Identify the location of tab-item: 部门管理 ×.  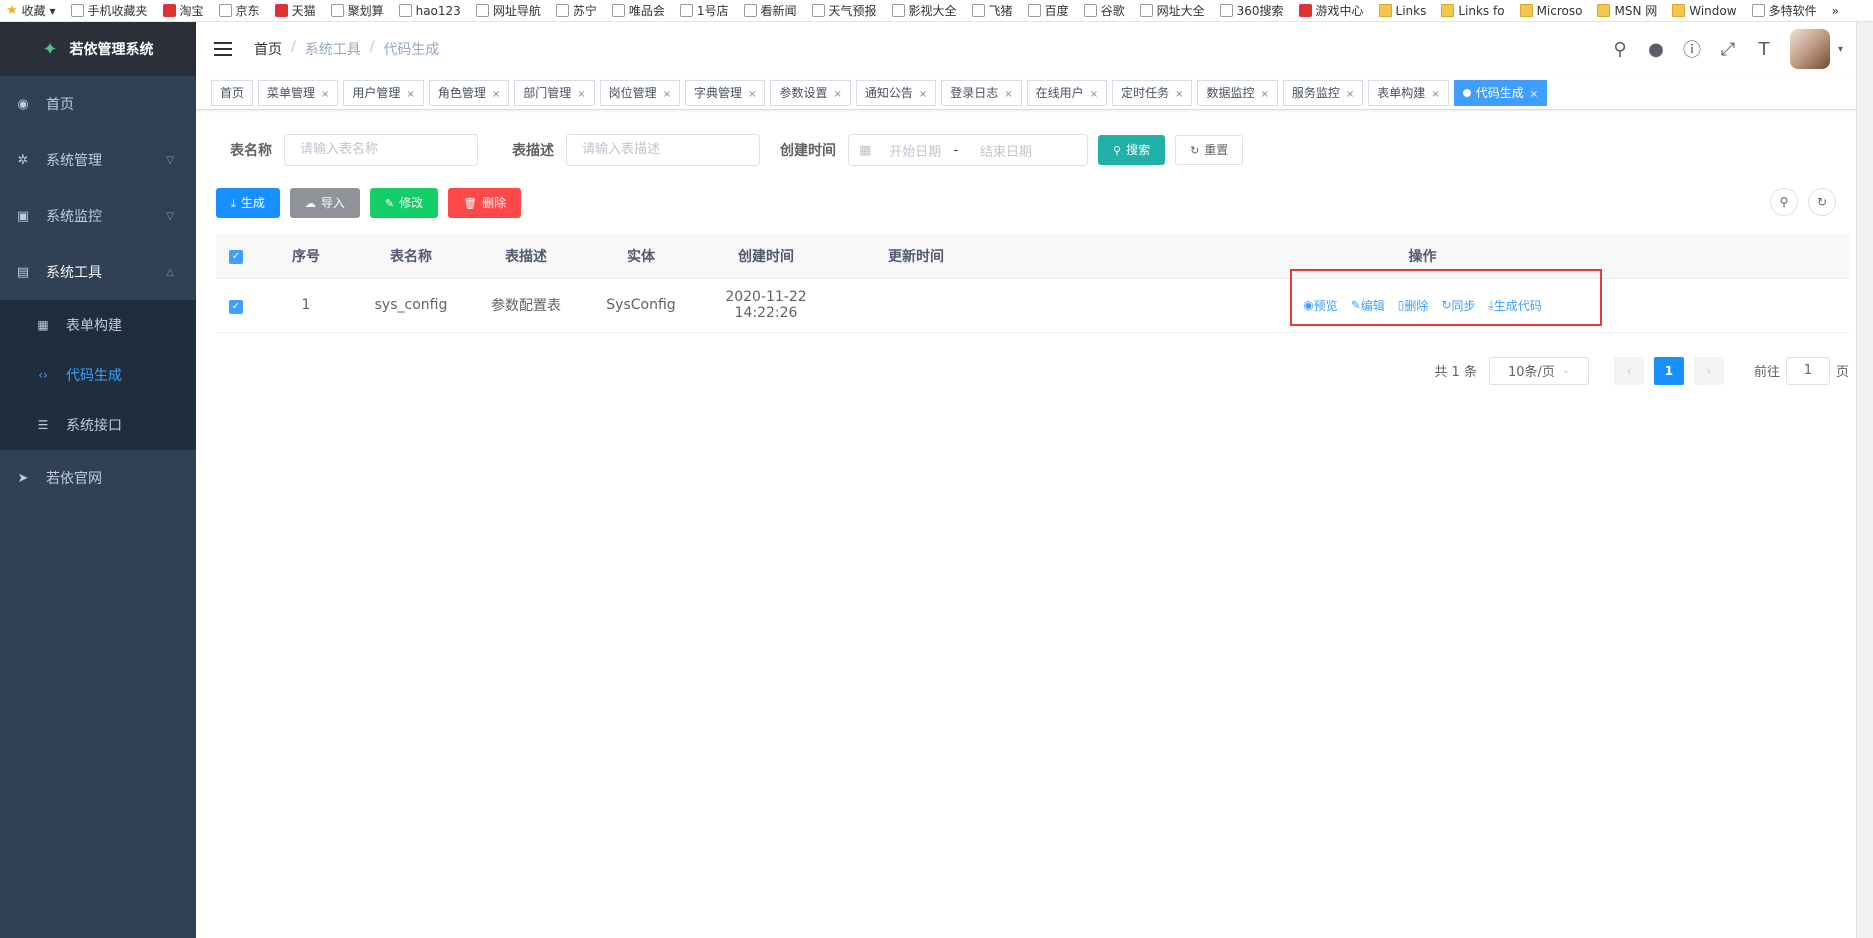
(554, 92).